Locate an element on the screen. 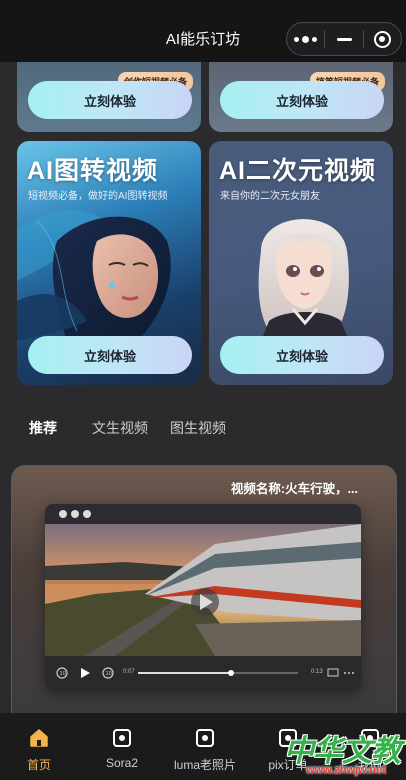  card-title: AI图转视频 is located at coordinates (93, 171).